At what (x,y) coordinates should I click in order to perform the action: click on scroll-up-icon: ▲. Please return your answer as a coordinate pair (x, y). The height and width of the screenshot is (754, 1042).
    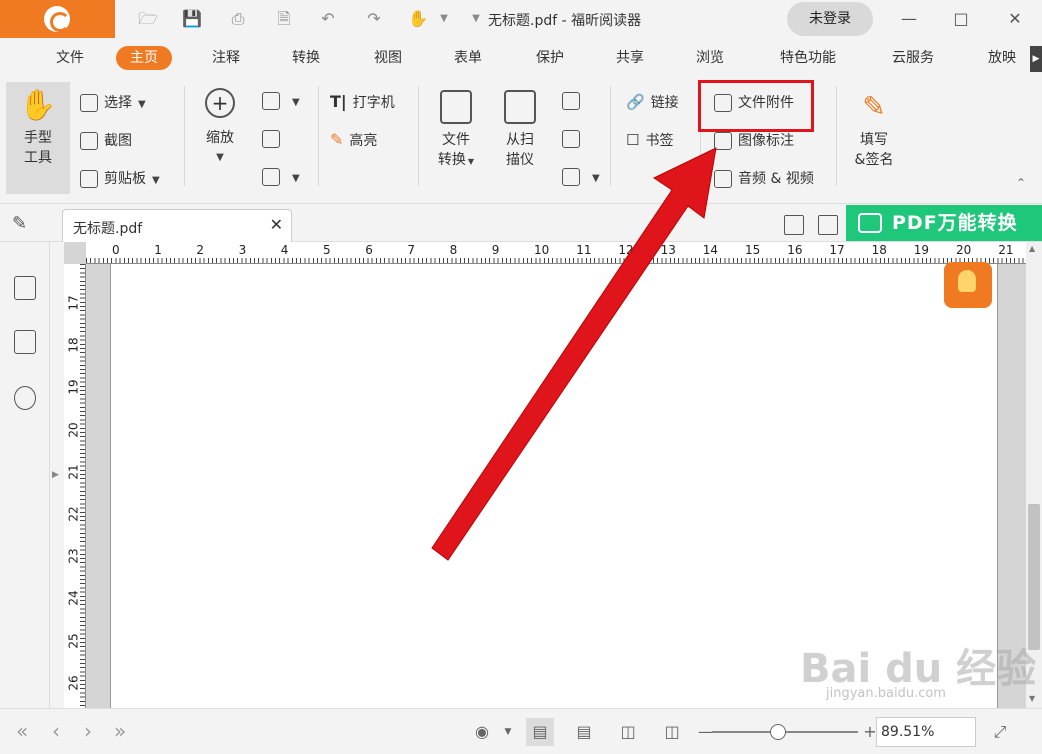
    Looking at the image, I should click on (1032, 248).